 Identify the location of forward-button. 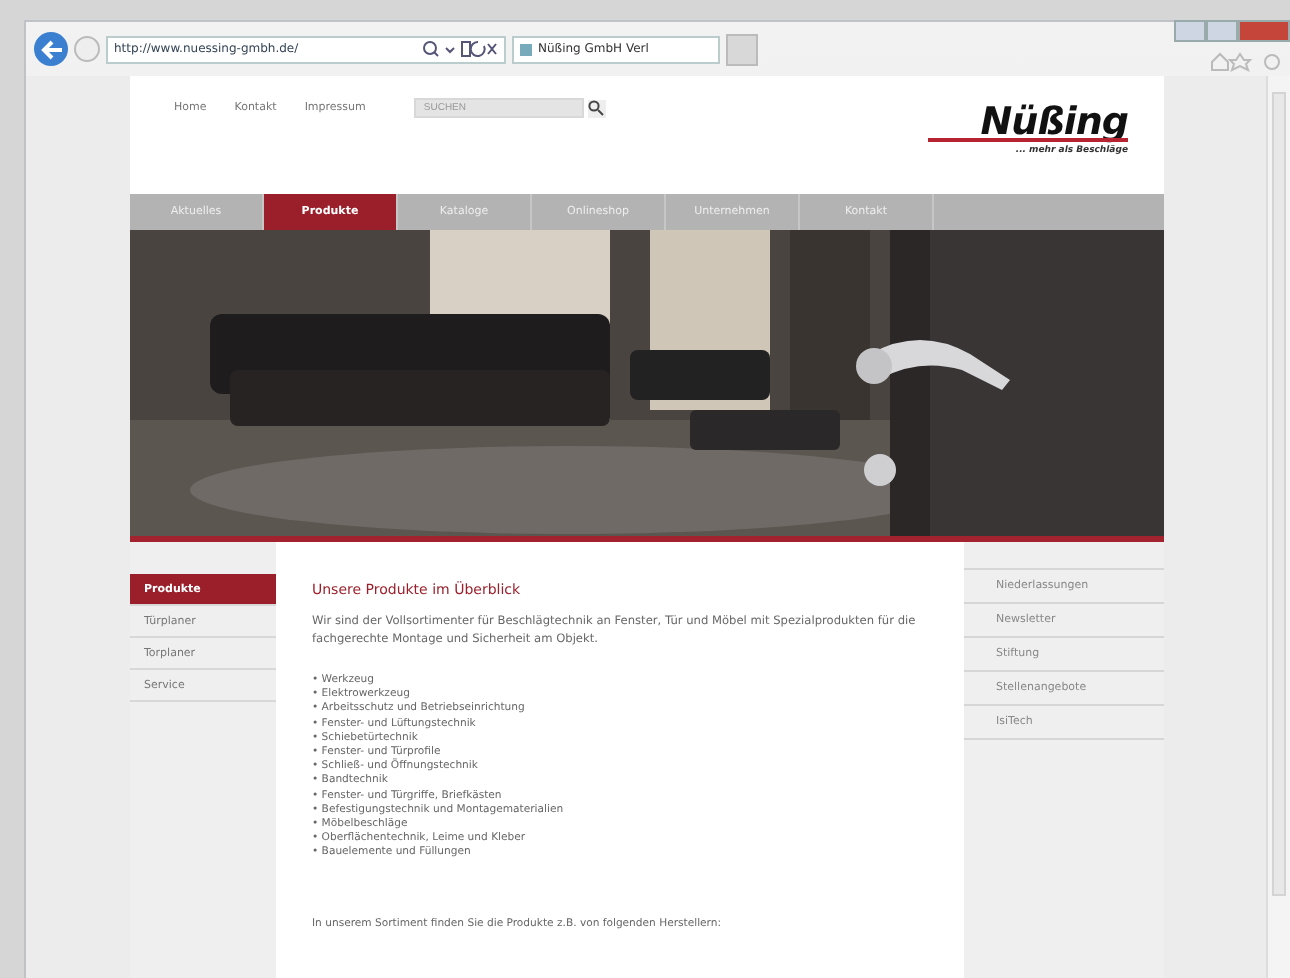
(87, 49).